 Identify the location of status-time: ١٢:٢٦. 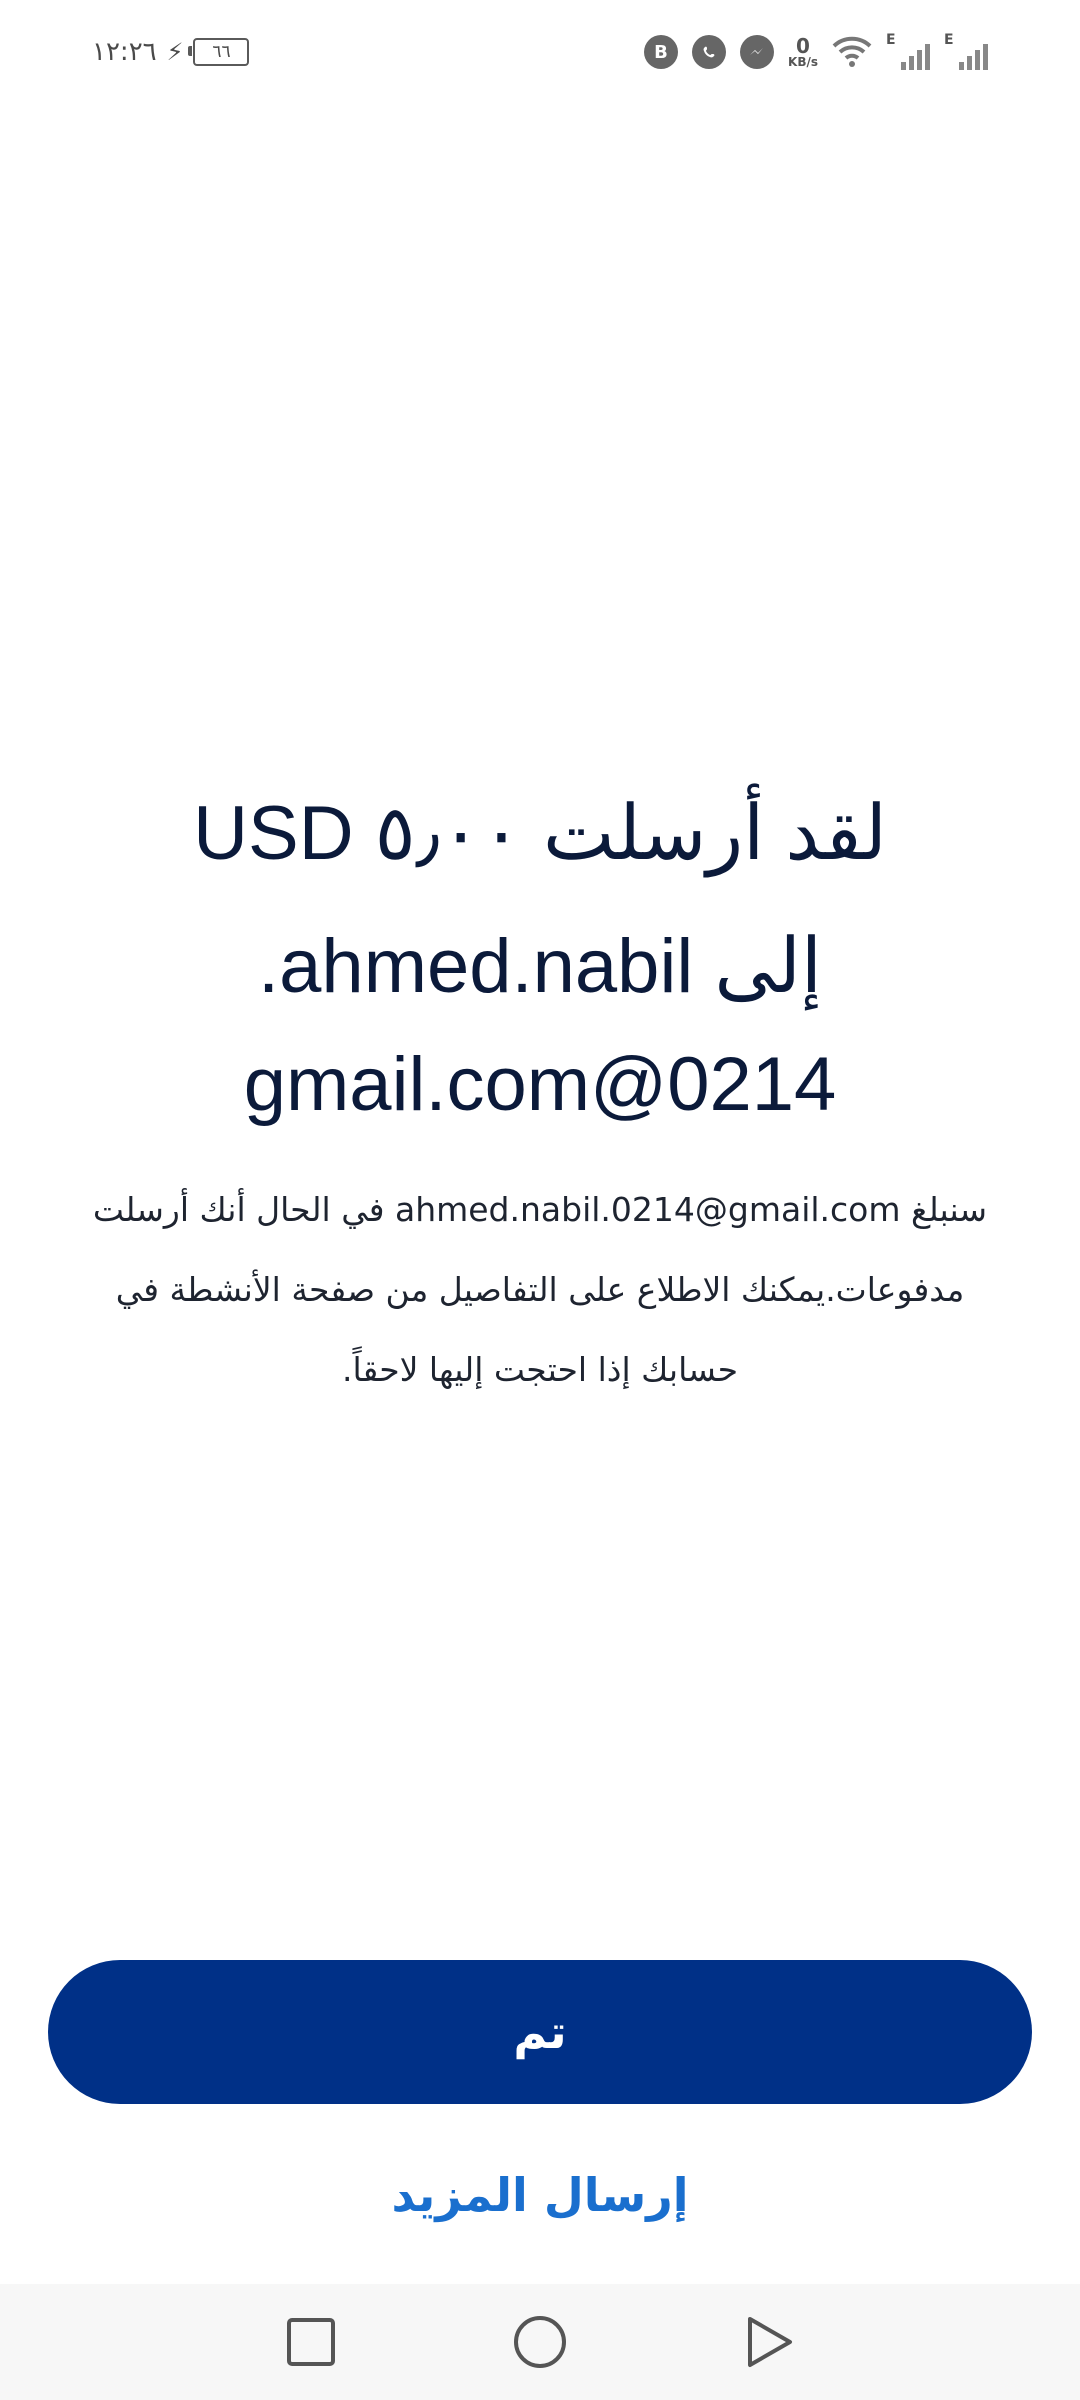
(124, 52).